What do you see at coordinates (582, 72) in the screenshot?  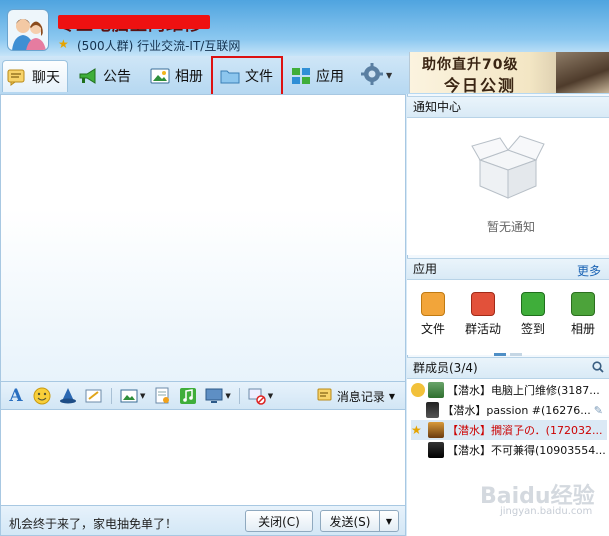 I see `banner-image` at bounding box center [582, 72].